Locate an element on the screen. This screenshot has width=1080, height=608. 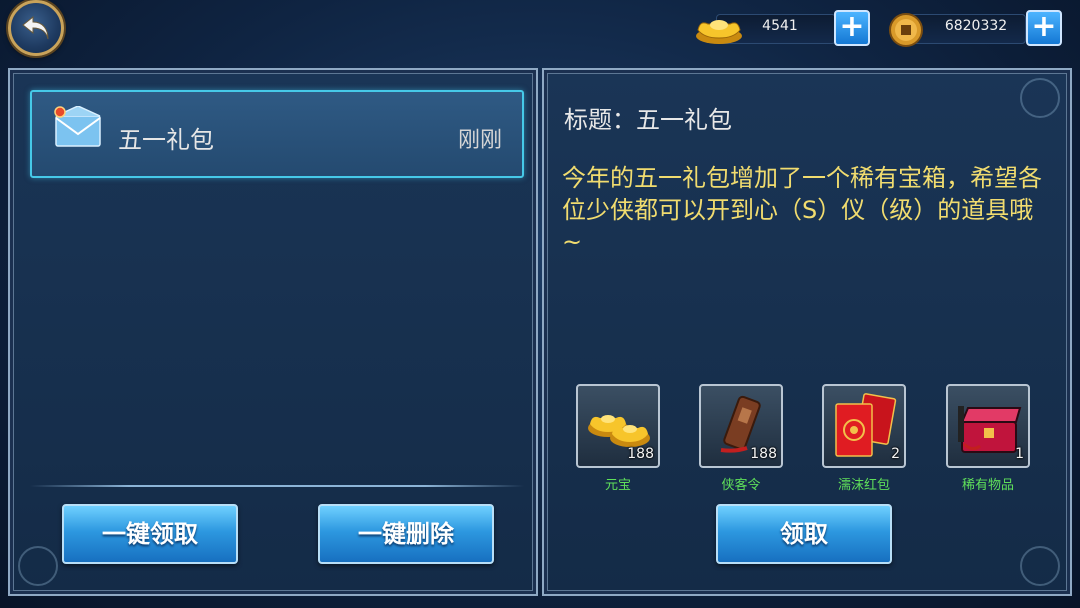
mail-list-item: 五一礼包 刚刚 is located at coordinates (277, 134).